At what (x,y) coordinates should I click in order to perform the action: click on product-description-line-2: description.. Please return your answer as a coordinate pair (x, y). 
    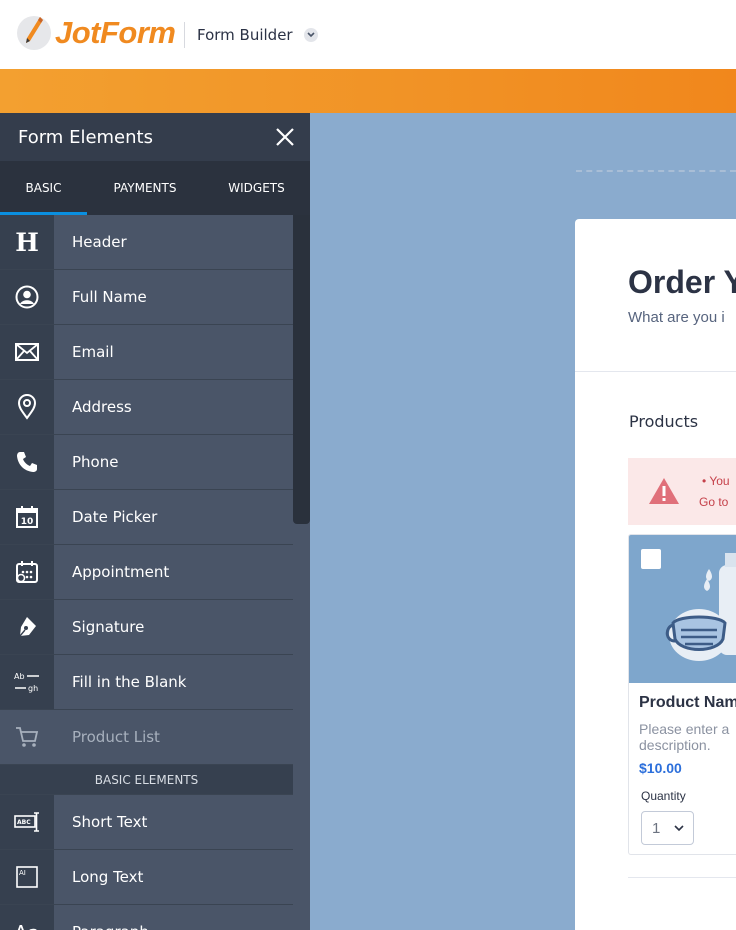
    Looking at the image, I should click on (675, 745).